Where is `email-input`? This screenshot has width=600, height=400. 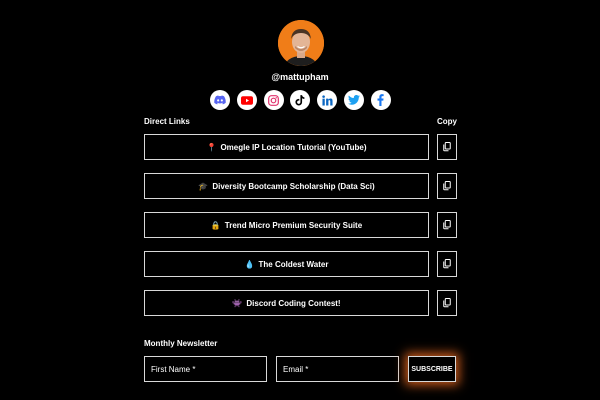 email-input is located at coordinates (337, 369).